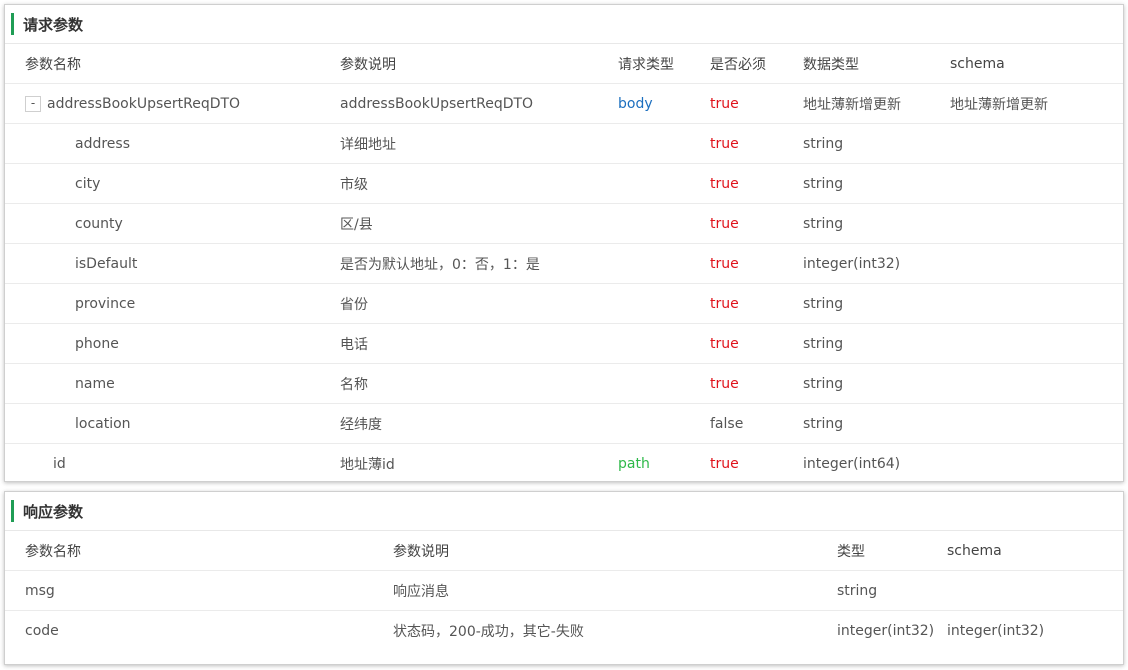  I want to click on param-name: addressBookUpsertReqDTO, so click(144, 103).